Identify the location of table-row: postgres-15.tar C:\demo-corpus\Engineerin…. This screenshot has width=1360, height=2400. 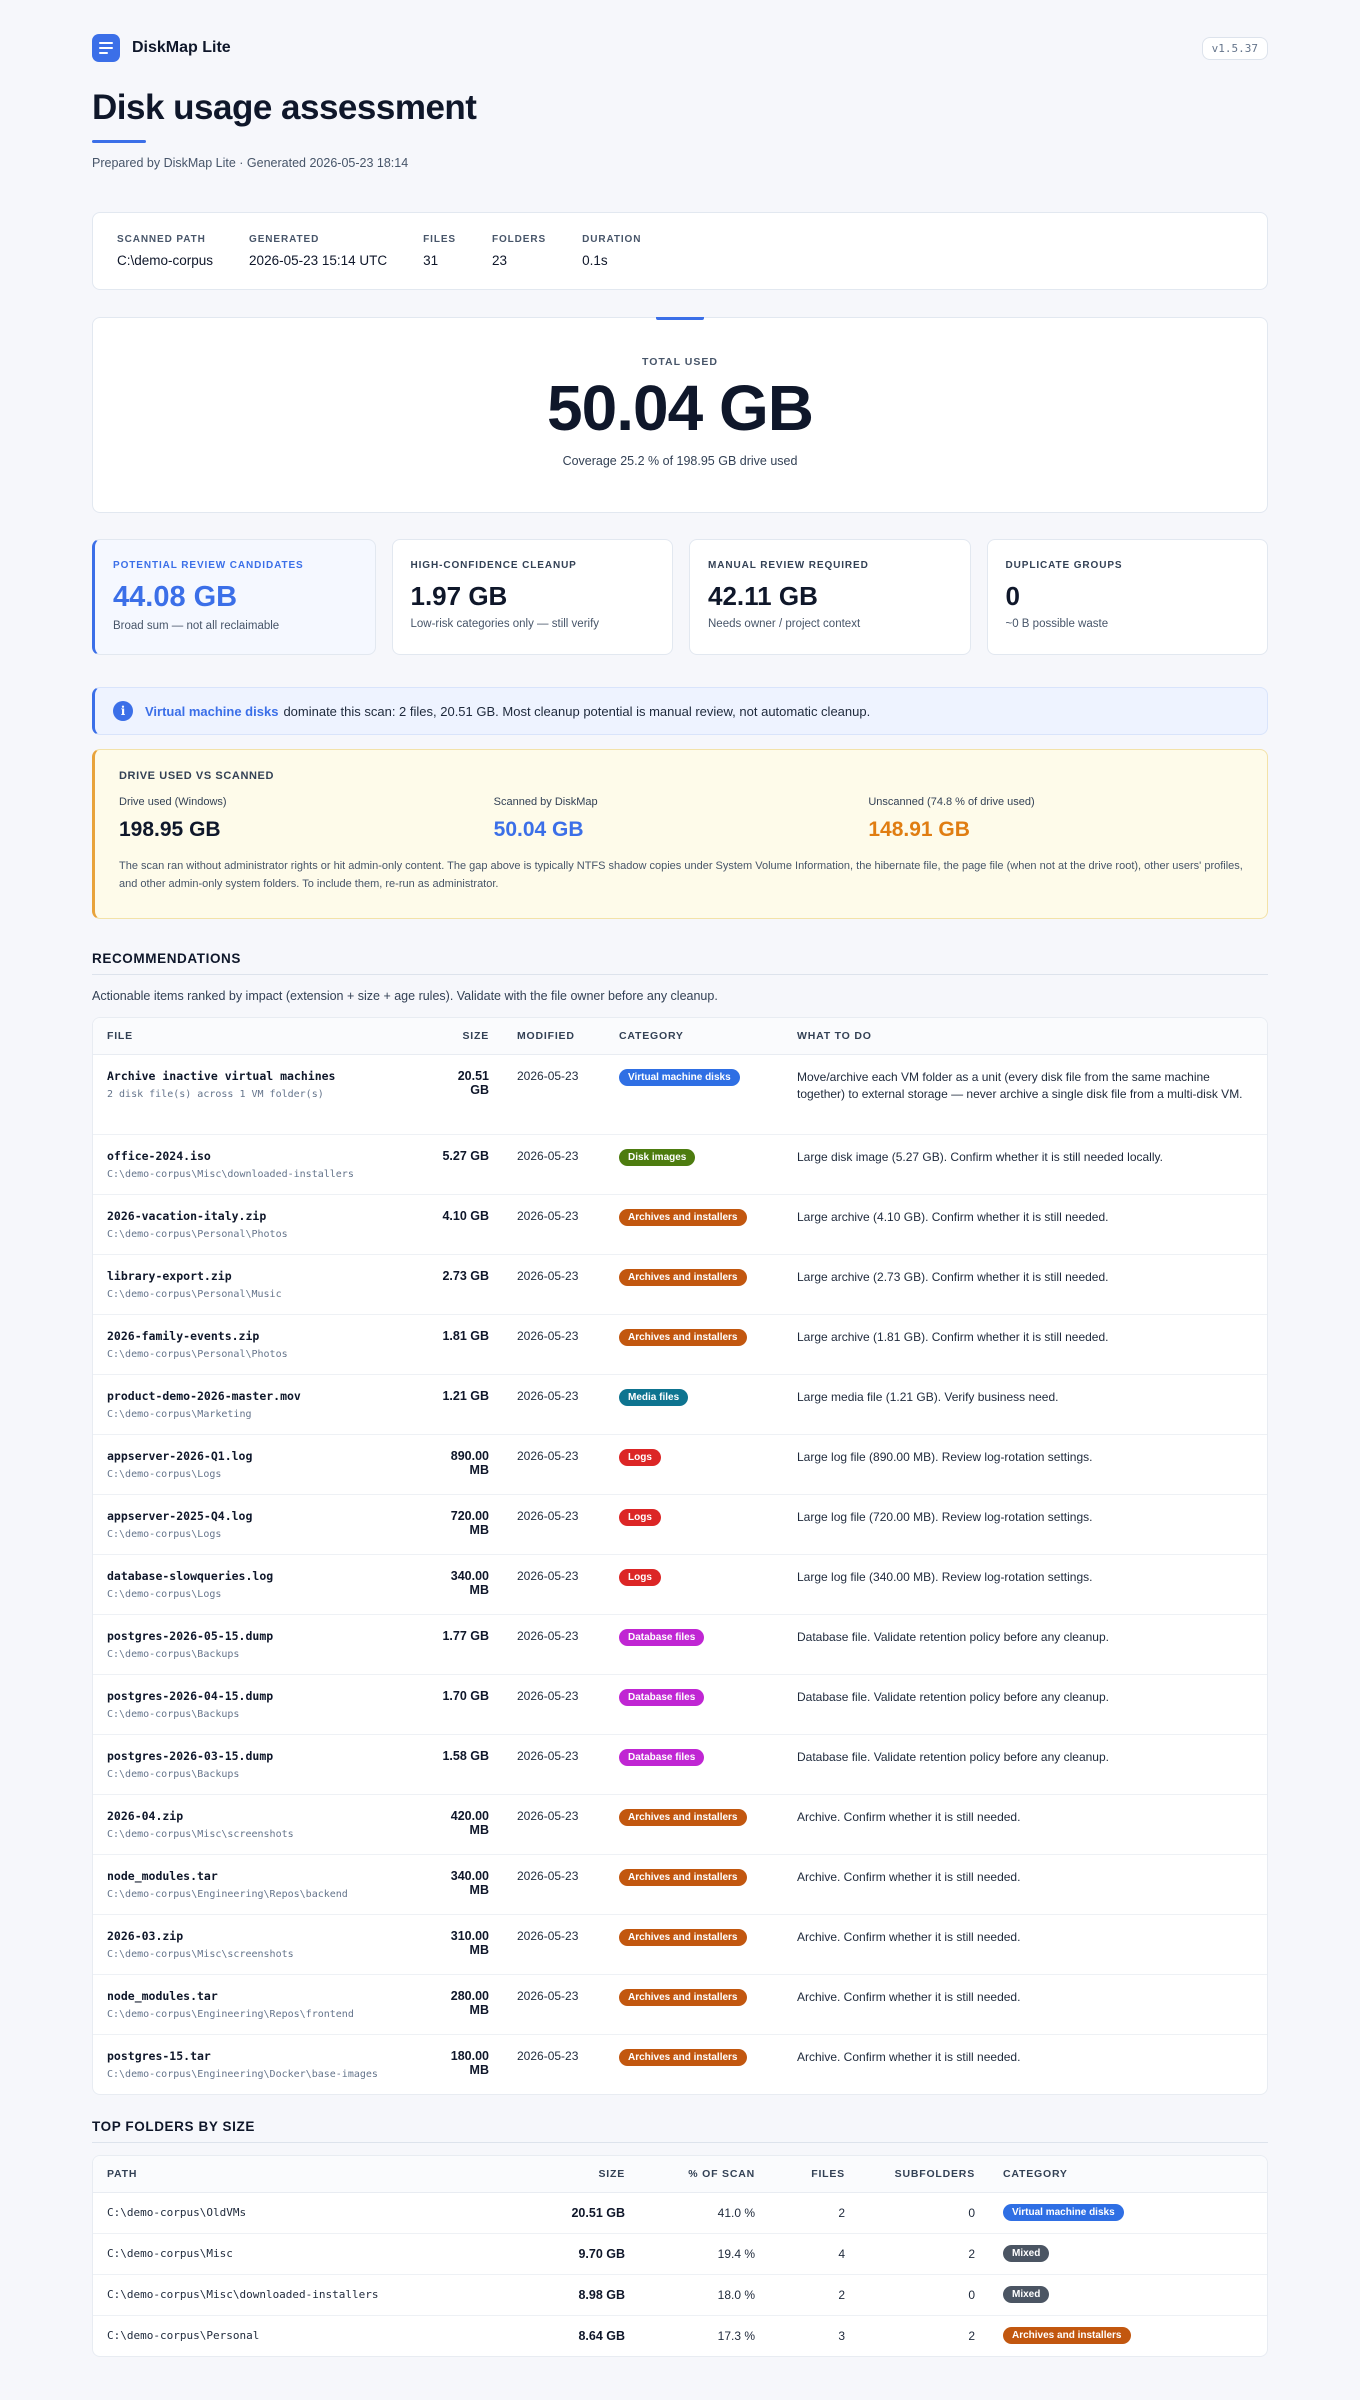
(680, 2064).